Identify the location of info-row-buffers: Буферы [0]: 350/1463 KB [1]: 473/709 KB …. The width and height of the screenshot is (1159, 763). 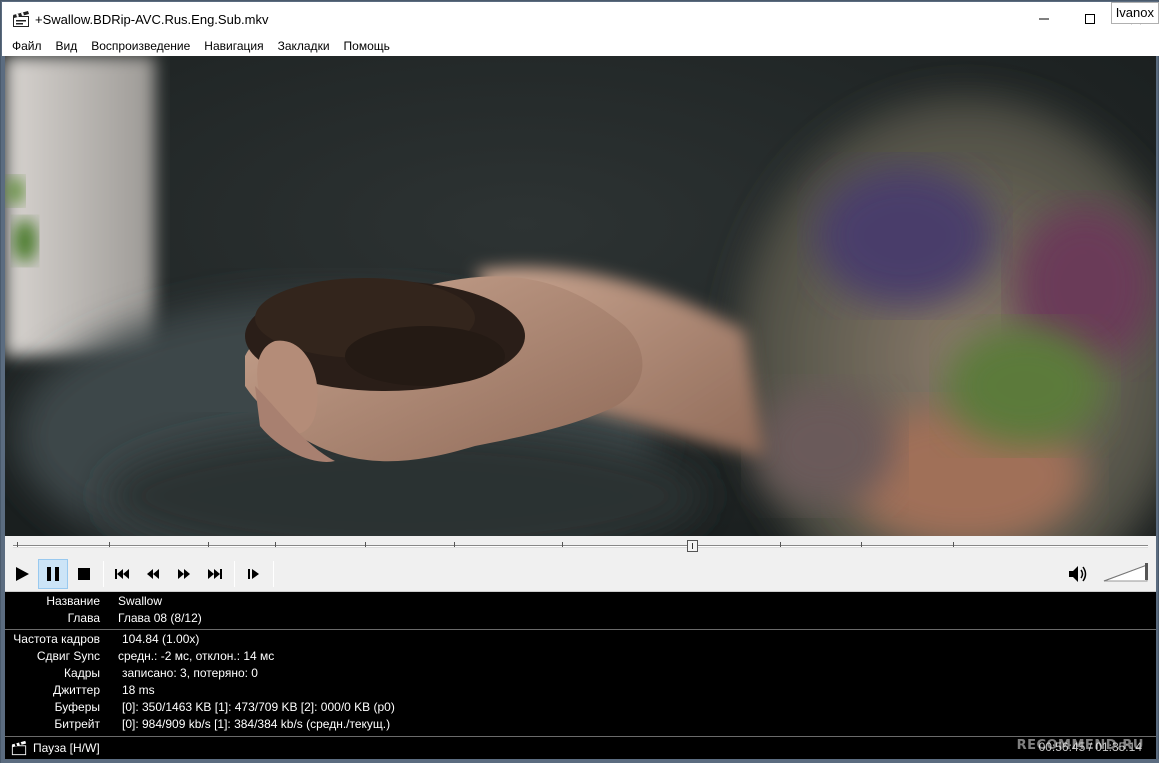
(224, 707).